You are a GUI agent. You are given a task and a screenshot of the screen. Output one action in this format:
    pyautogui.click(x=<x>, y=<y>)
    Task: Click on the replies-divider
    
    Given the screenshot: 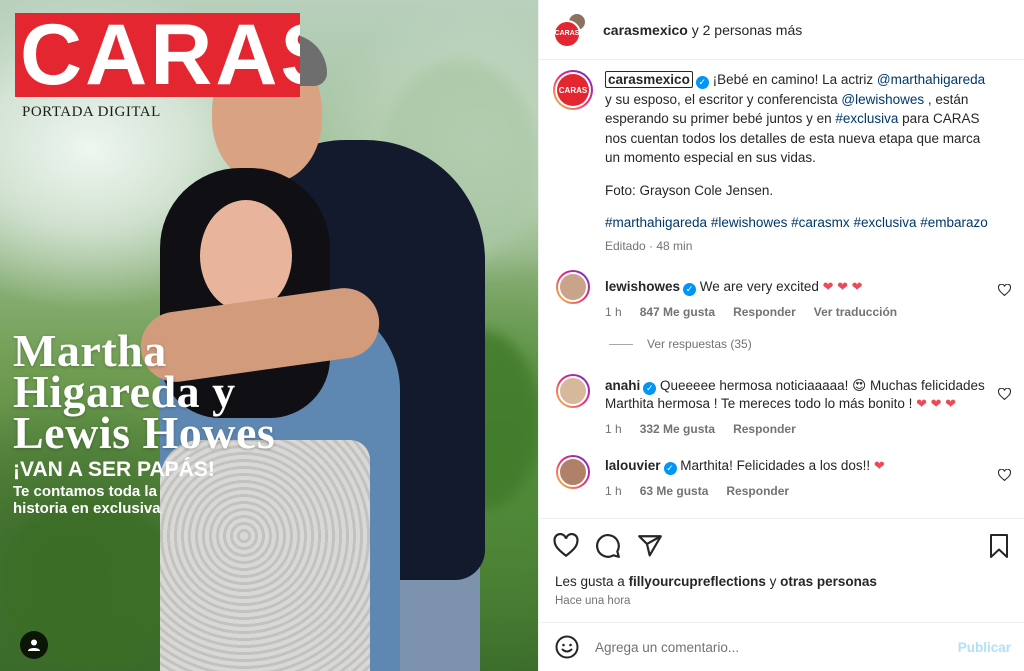 What is the action you would take?
    pyautogui.click(x=621, y=344)
    